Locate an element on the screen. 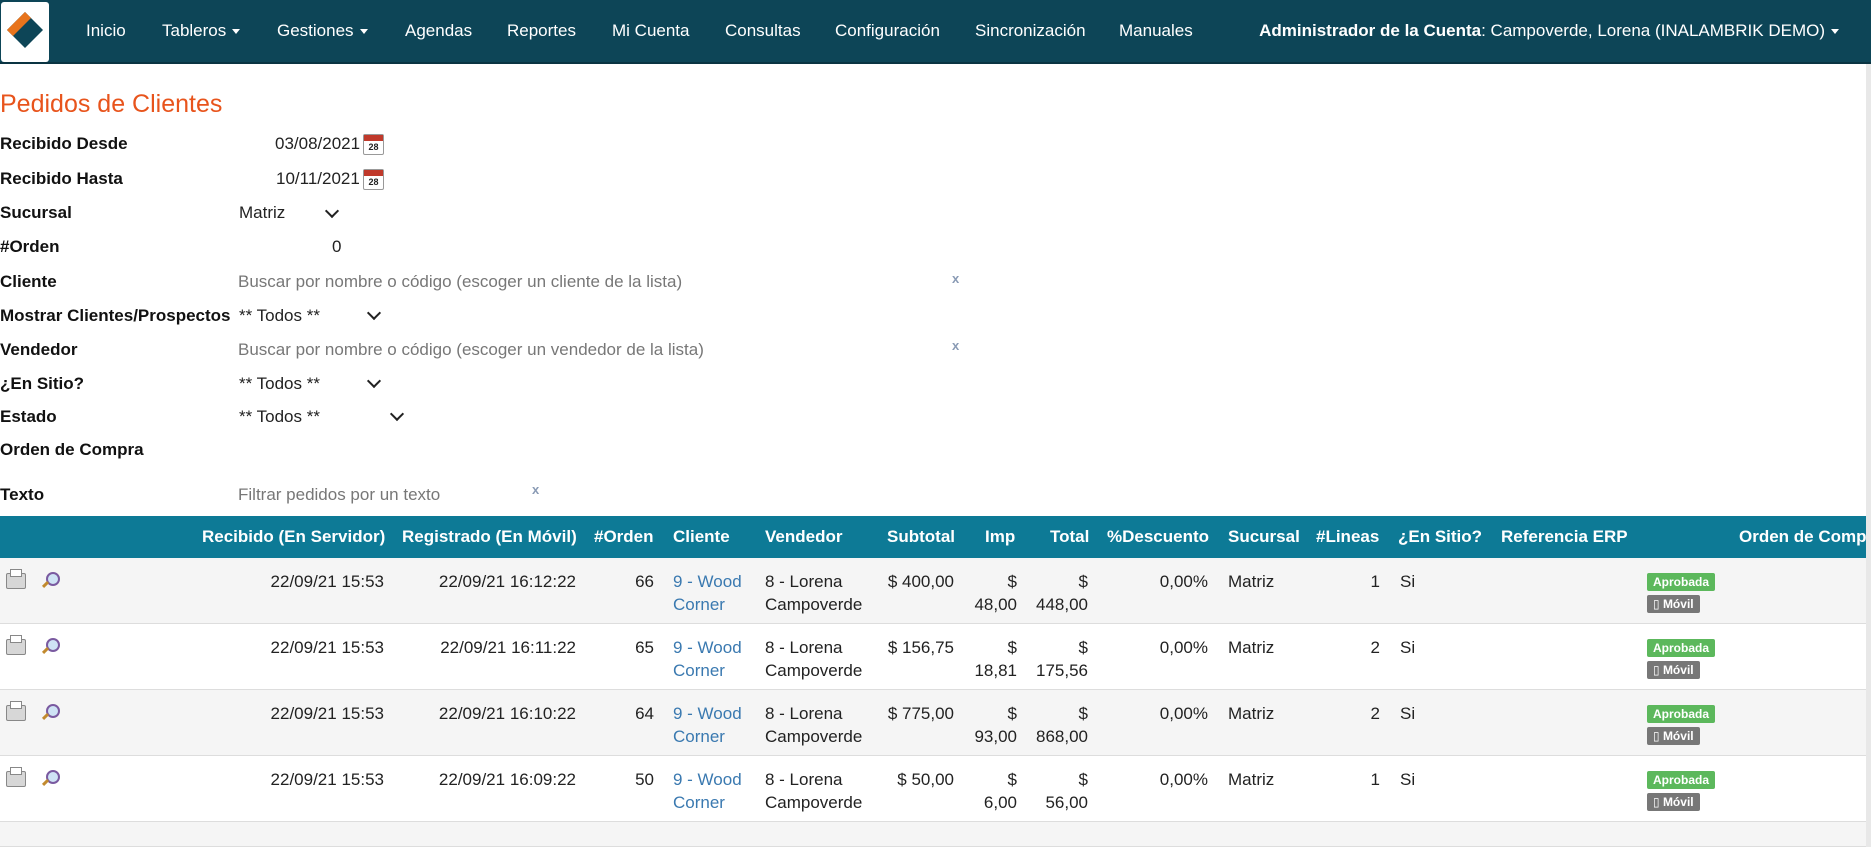 Image resolution: width=1871 pixels, height=847 pixels. cell-subtotal: $ 775,00 is located at coordinates (920, 713).